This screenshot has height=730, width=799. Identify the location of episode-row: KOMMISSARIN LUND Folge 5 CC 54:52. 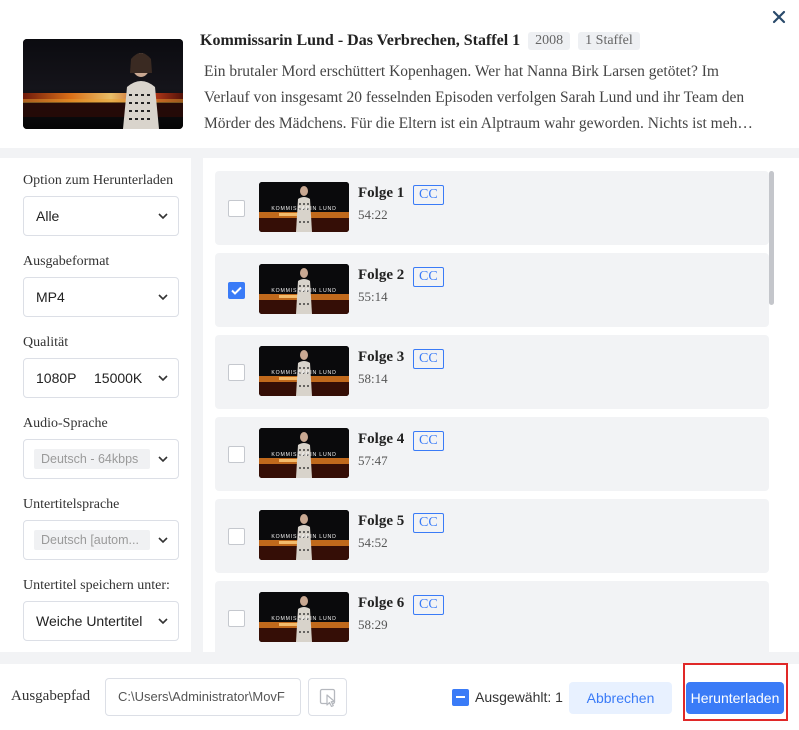
(492, 536).